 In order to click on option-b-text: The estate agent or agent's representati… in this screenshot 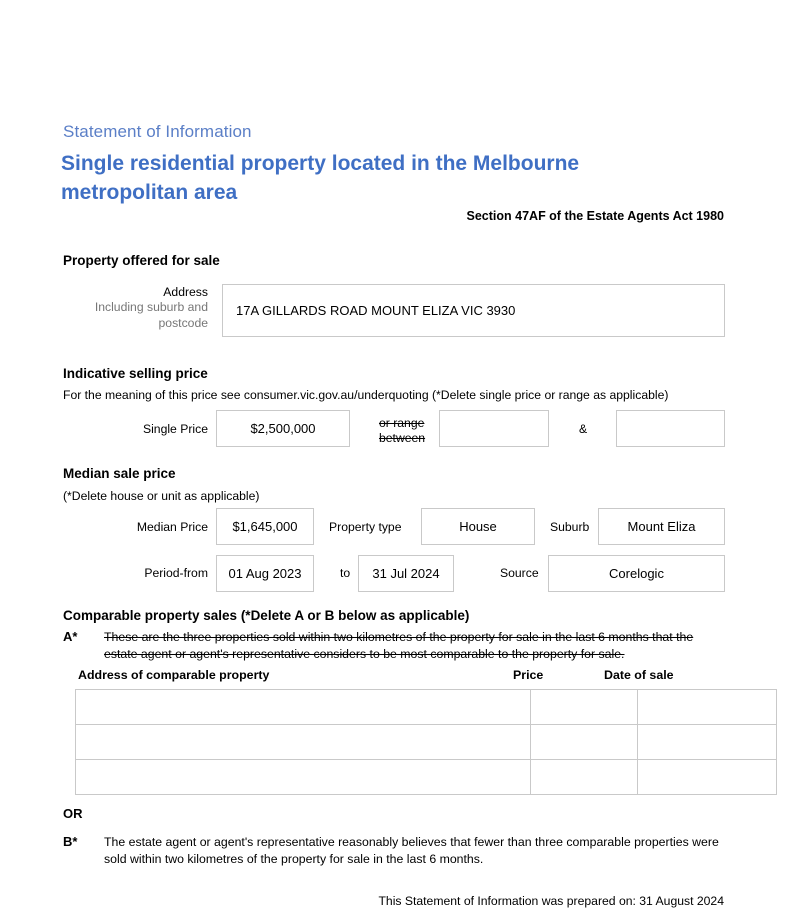, I will do `click(411, 851)`.